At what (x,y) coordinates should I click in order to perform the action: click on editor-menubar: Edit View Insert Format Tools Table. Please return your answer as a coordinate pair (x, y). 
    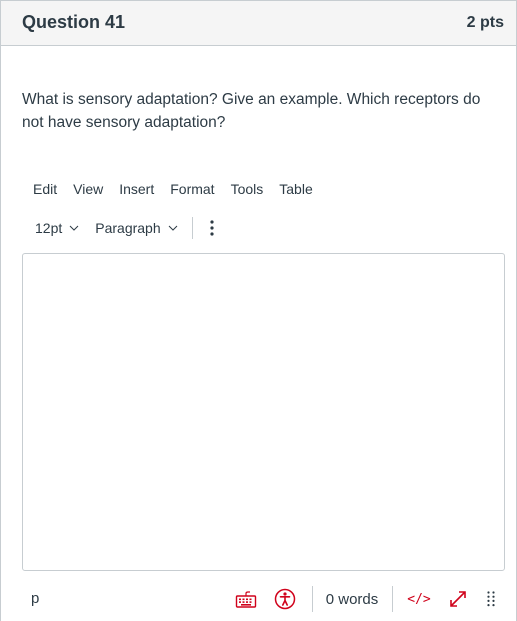
    Looking at the image, I should click on (173, 189).